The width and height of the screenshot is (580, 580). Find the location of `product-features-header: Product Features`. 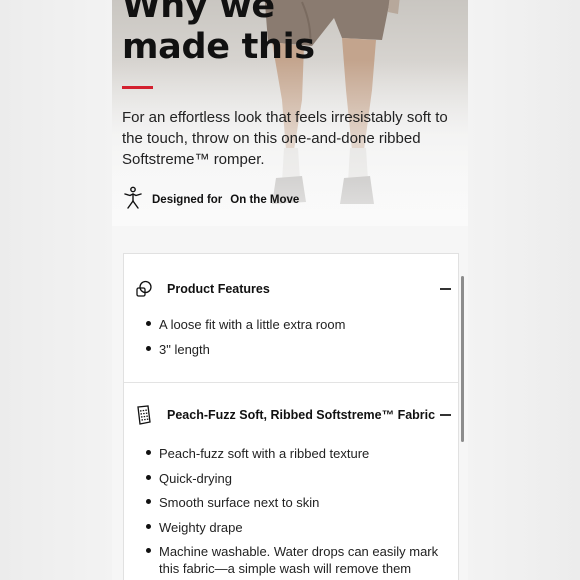

product-features-header: Product Features is located at coordinates (293, 289).